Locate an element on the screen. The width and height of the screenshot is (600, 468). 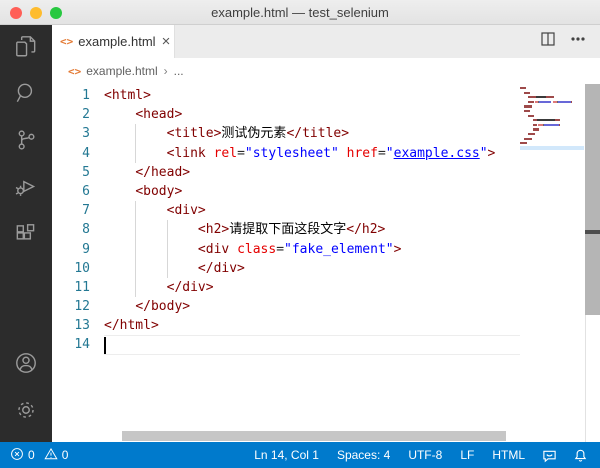
tab-example-html: <> example.html × is located at coordinates (113, 41).